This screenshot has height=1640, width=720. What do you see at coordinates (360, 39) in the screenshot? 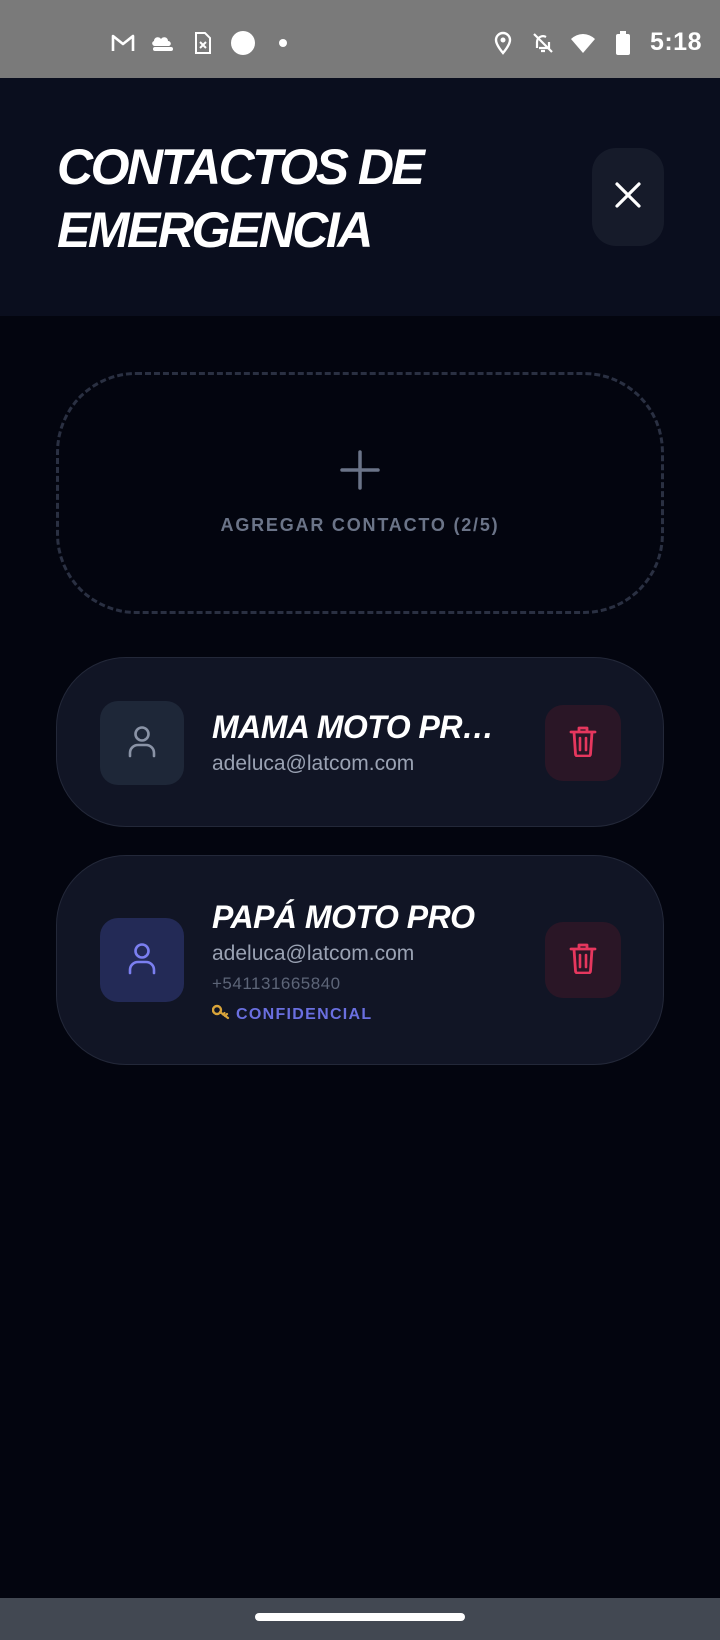
I see `status-bar: 5:18` at bounding box center [360, 39].